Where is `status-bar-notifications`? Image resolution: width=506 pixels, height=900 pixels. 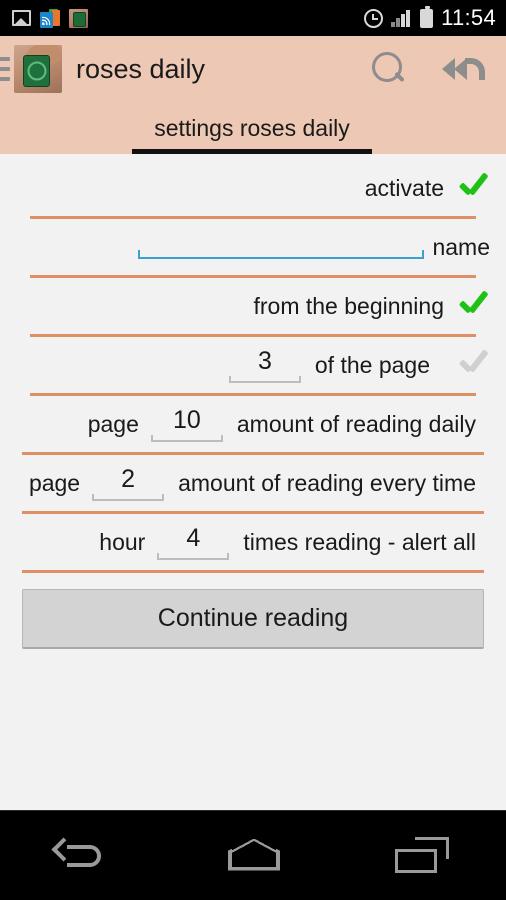
status-bar-notifications is located at coordinates (50, 18).